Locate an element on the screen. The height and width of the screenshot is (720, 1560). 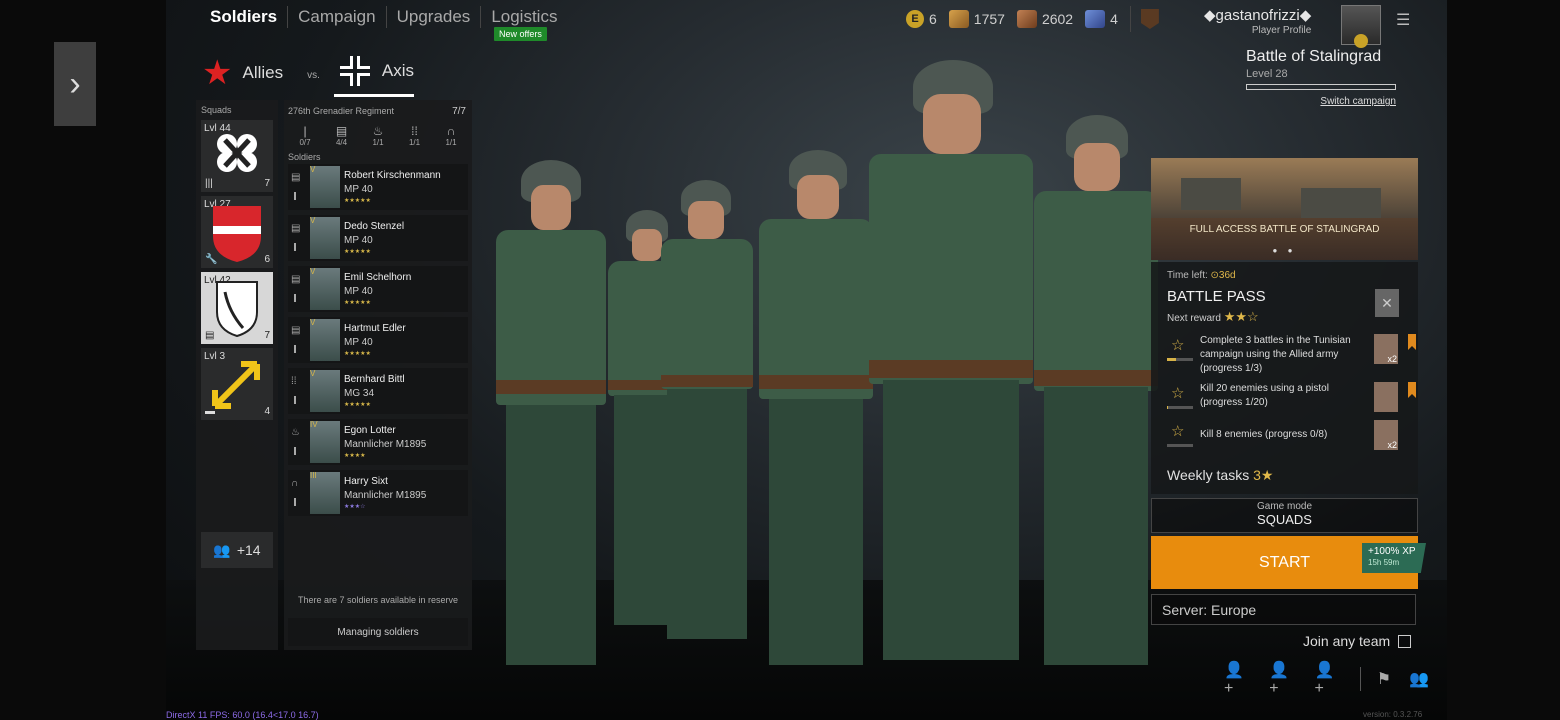
squad-card: Lvl 27 🔧 6 is located at coordinates (237, 232).